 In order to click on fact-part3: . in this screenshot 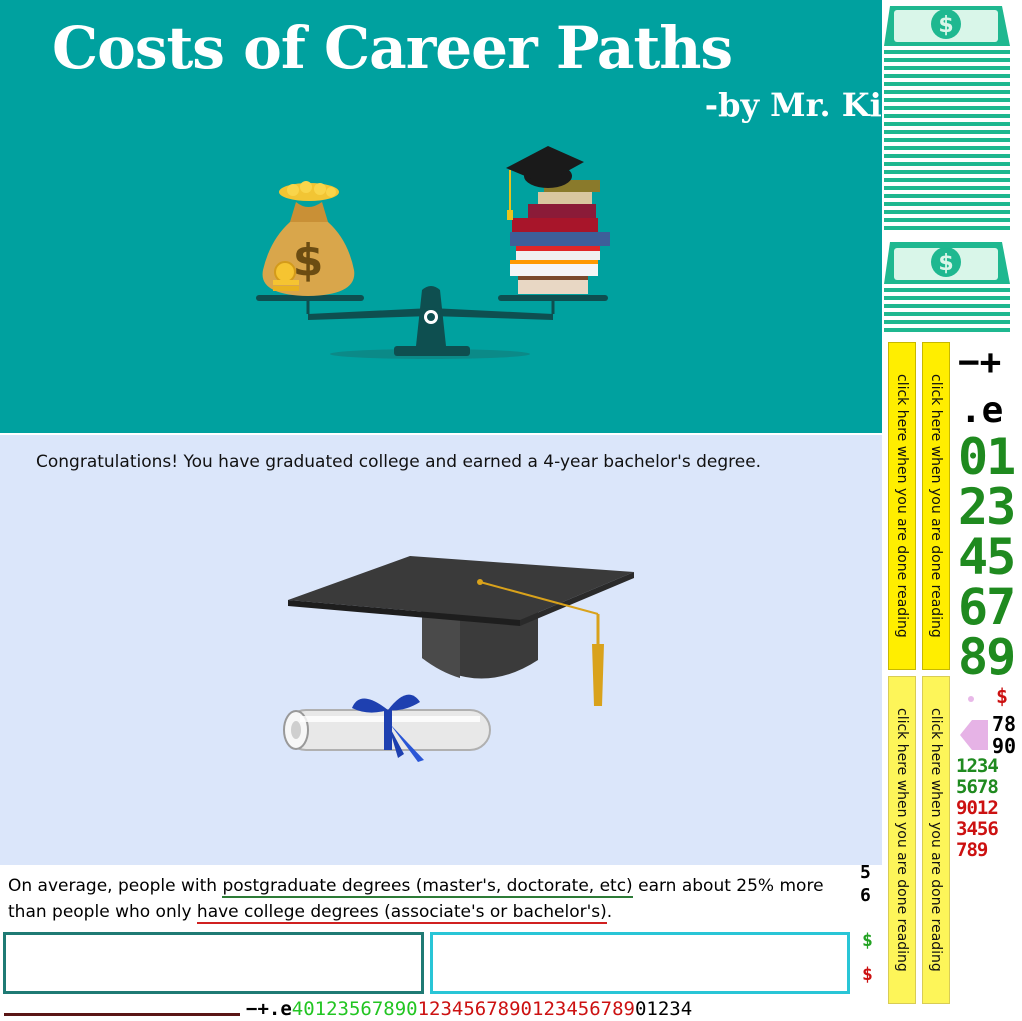, I will do `click(609, 912)`.